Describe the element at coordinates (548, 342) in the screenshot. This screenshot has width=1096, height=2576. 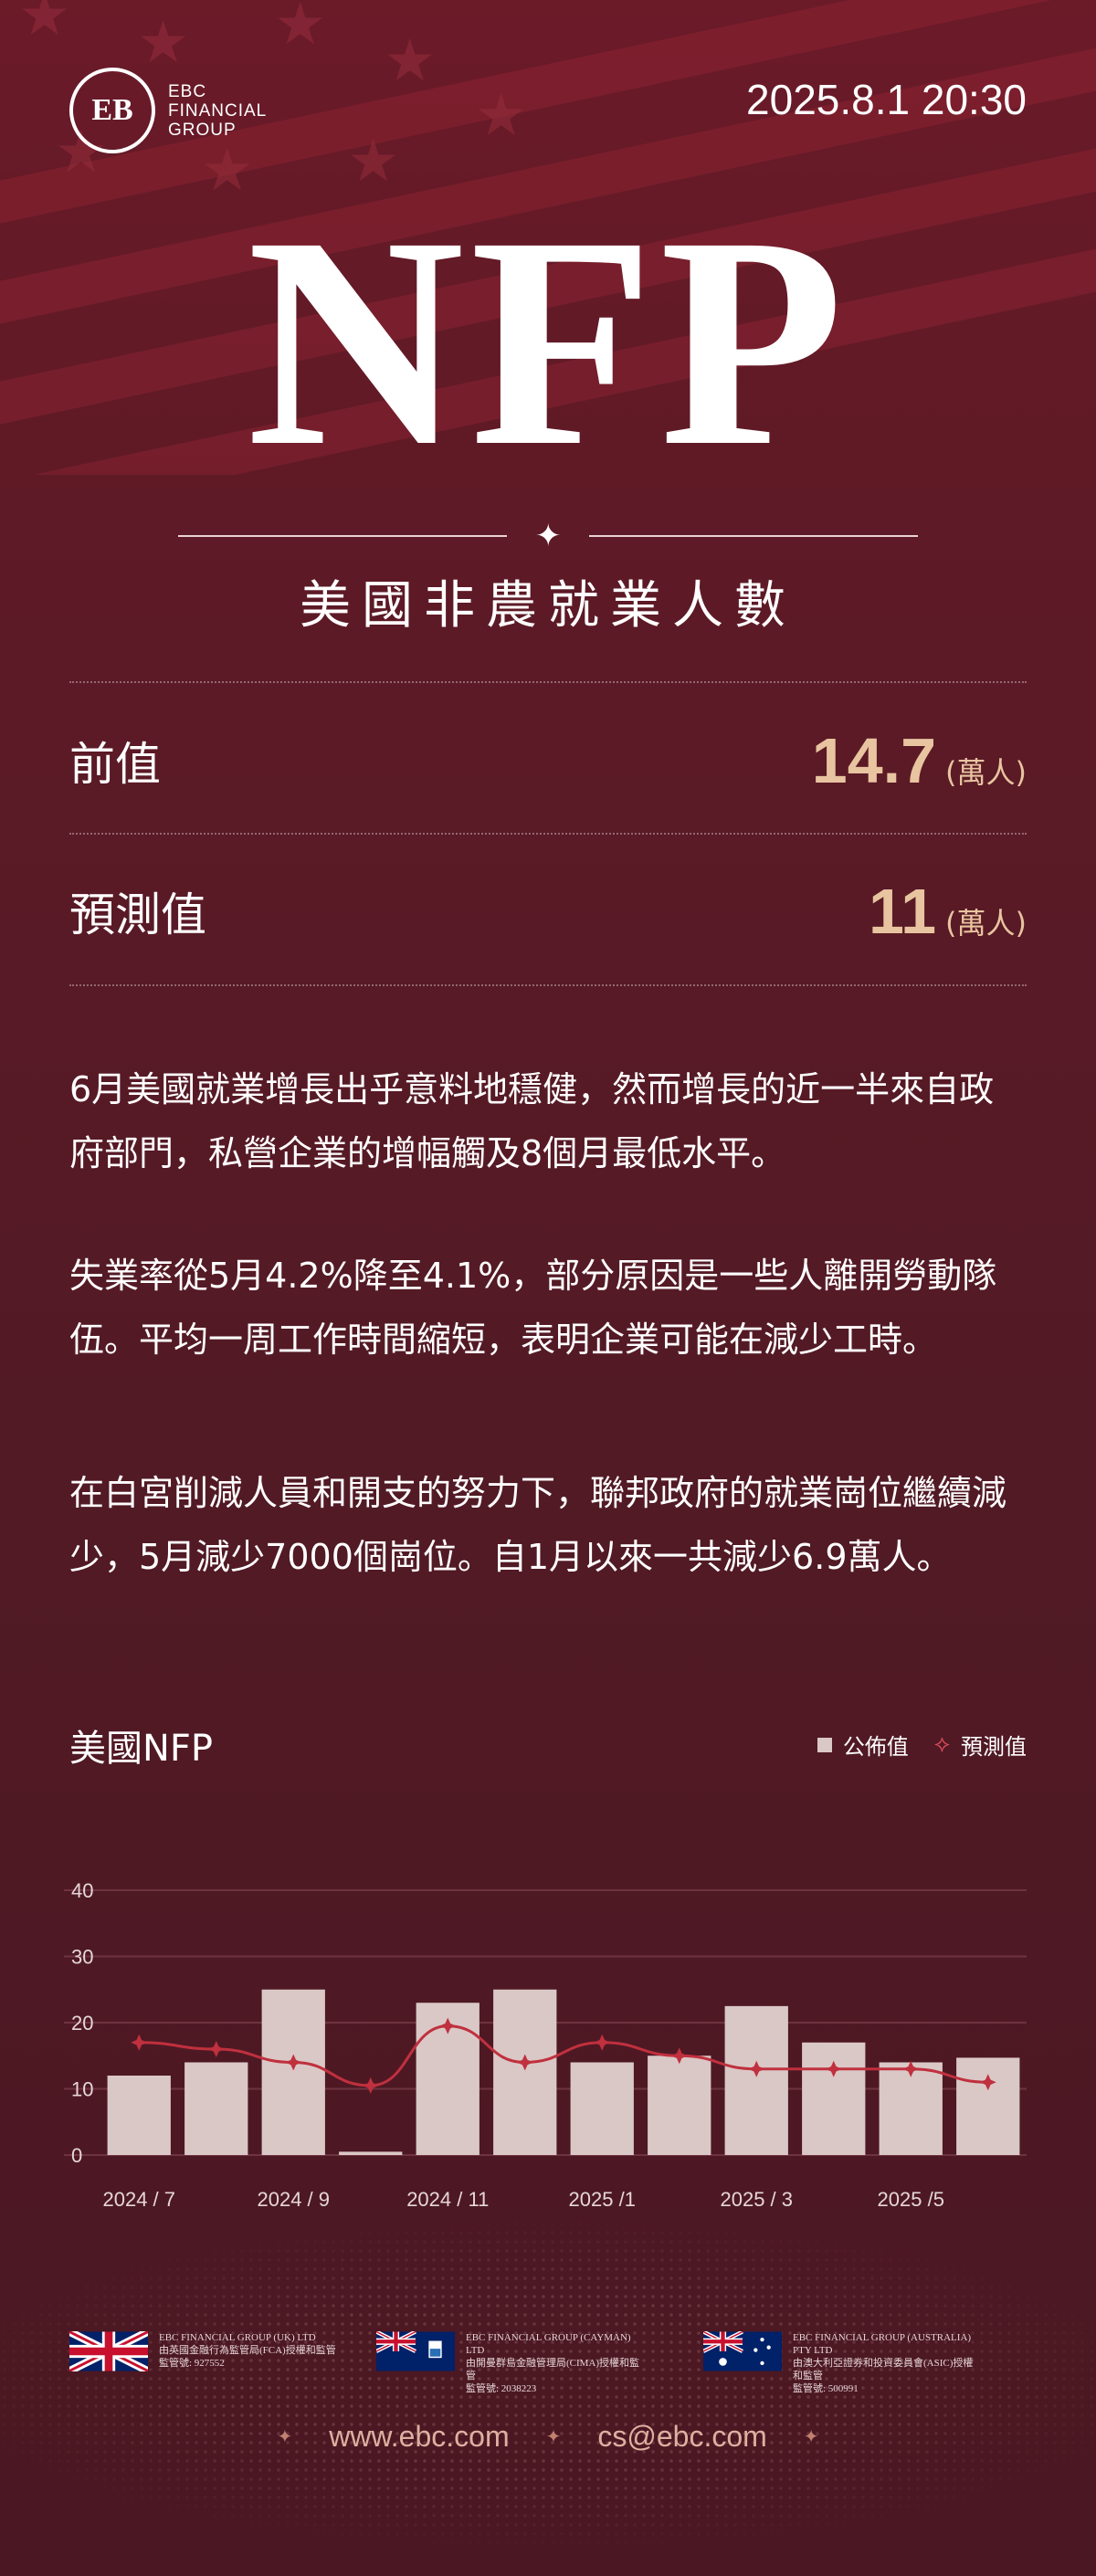
I see `hero-title: NFP` at that location.